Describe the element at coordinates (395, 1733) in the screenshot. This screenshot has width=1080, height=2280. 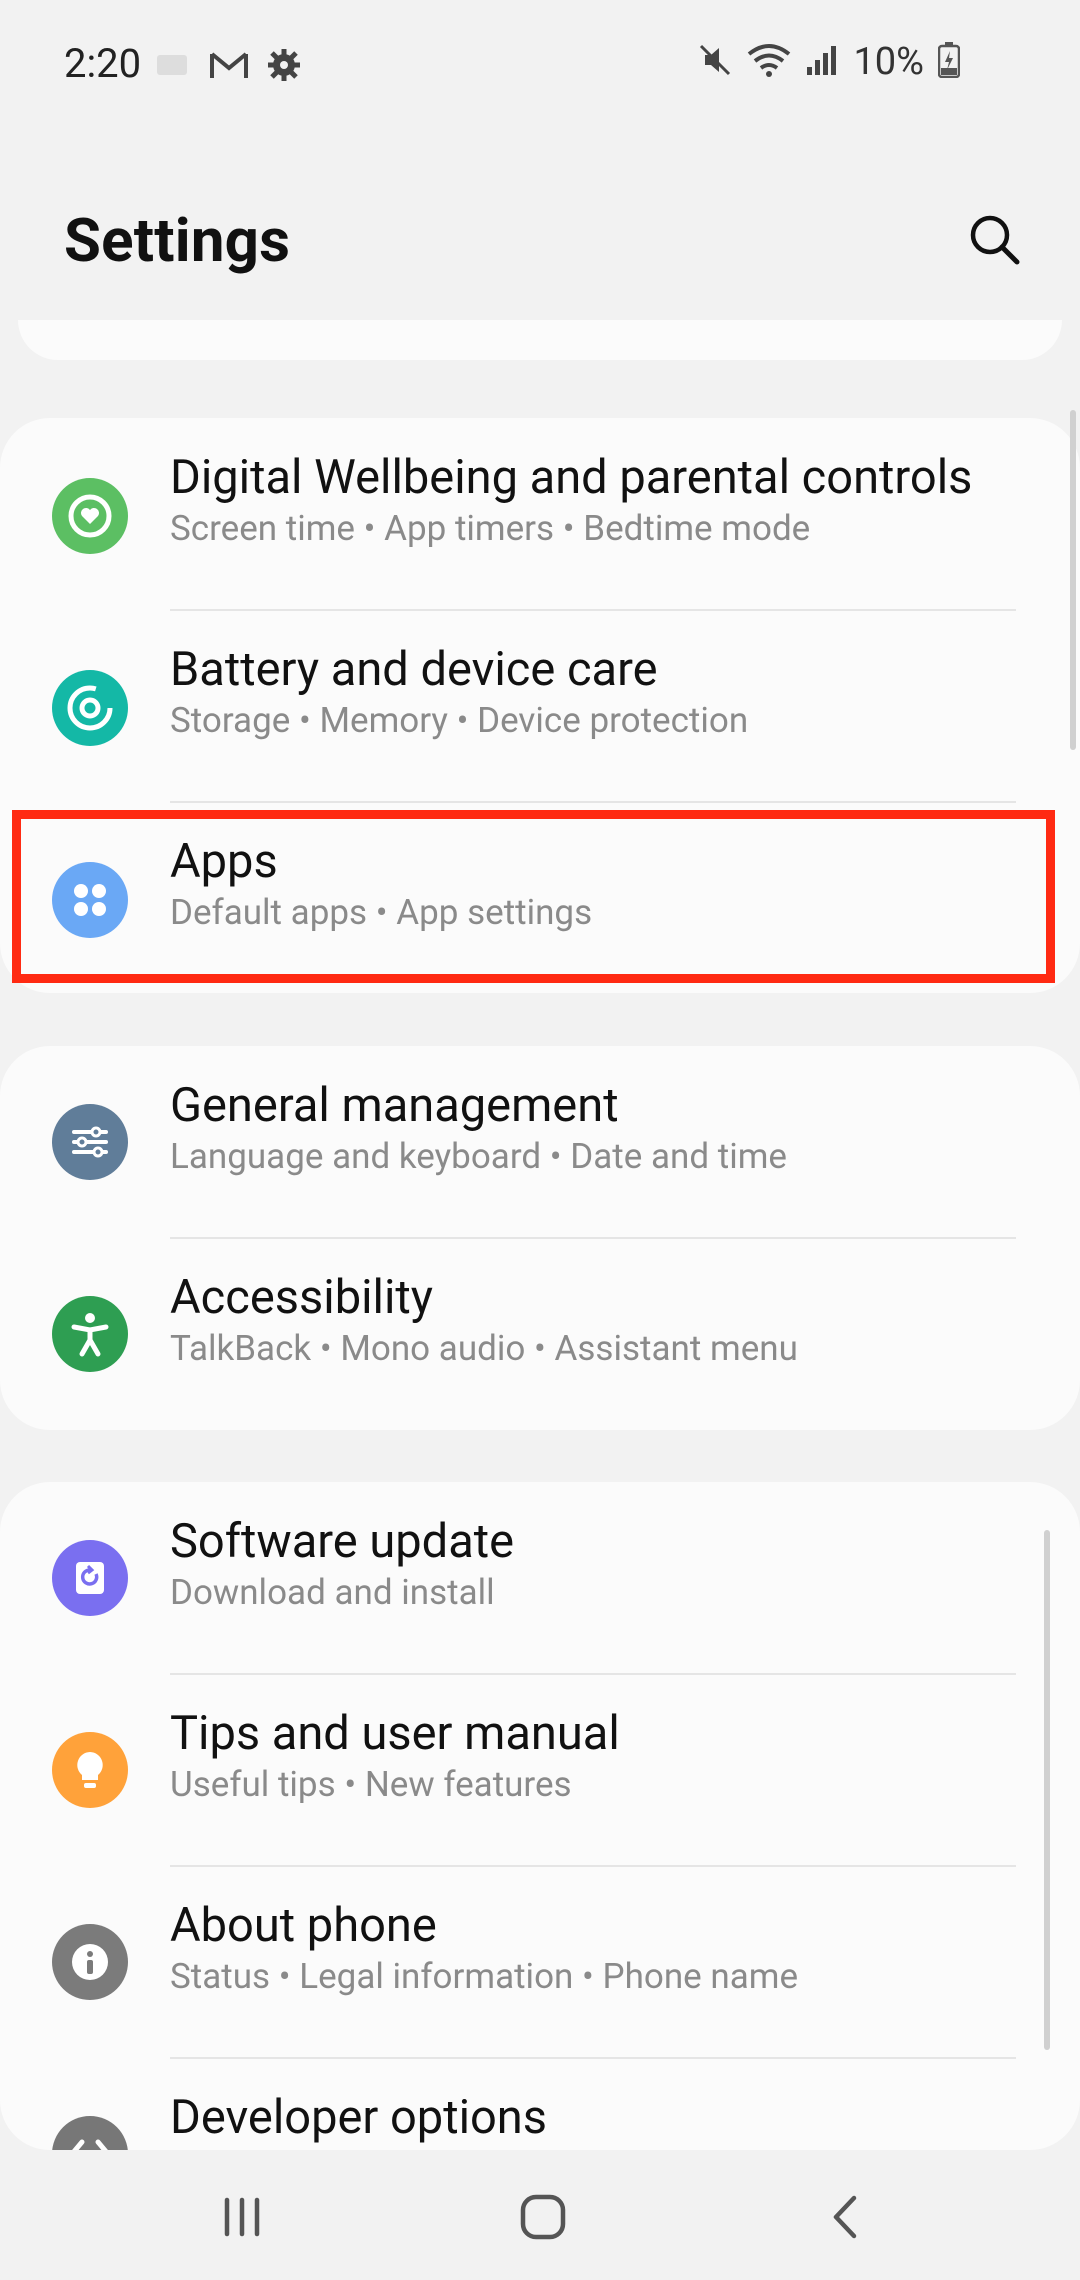
I see `menu-item-title: Tips and user manual` at that location.